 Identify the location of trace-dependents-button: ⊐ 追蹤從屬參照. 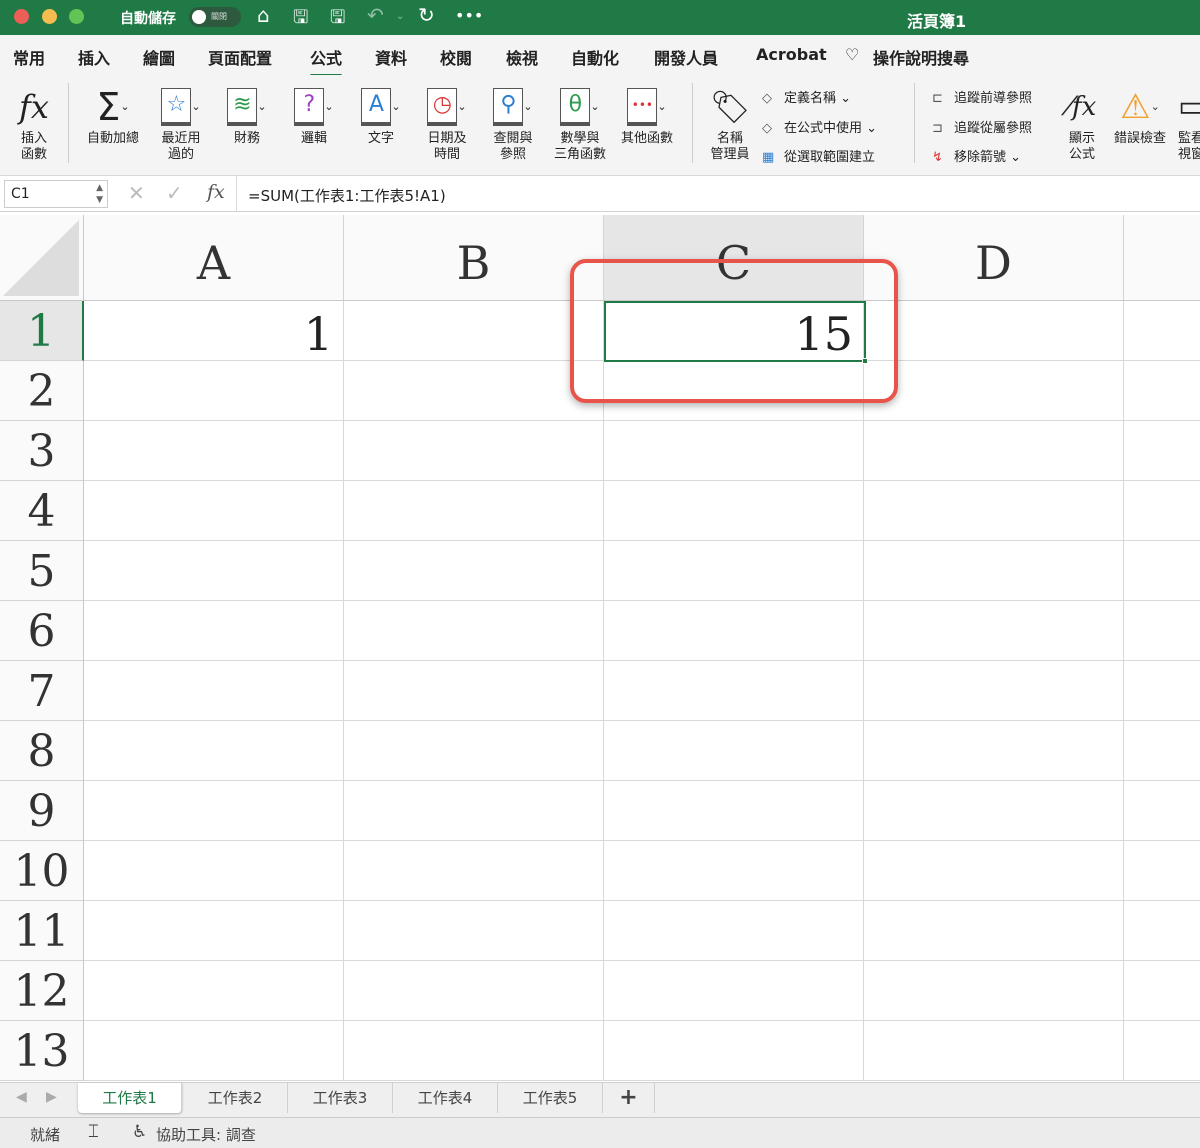
(982, 126).